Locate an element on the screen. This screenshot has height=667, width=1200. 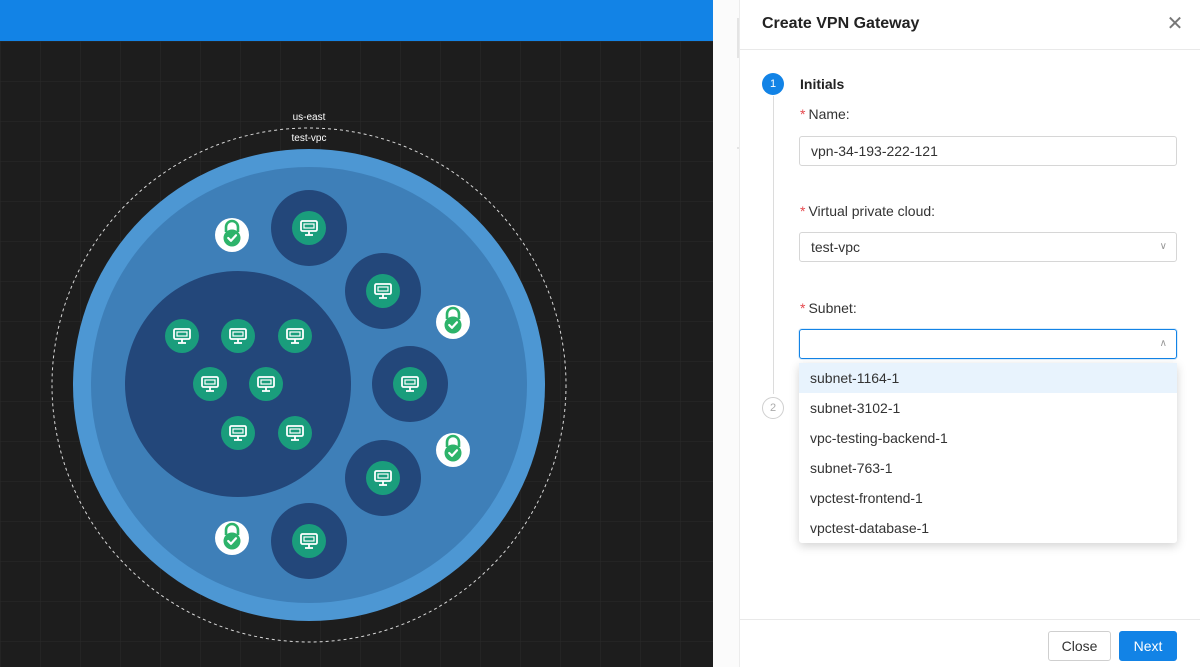
next-button: Next is located at coordinates (1148, 646).